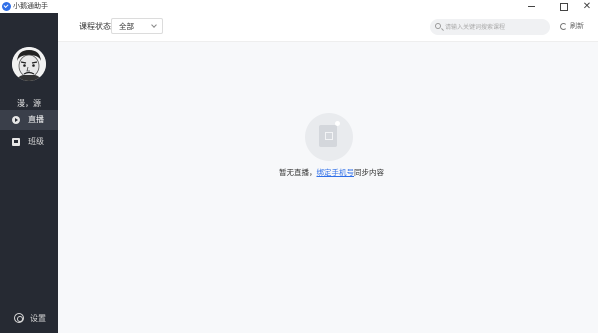 Image resolution: width=598 pixels, height=333 pixels. What do you see at coordinates (16, 142) in the screenshot?
I see `class-board-icon` at bounding box center [16, 142].